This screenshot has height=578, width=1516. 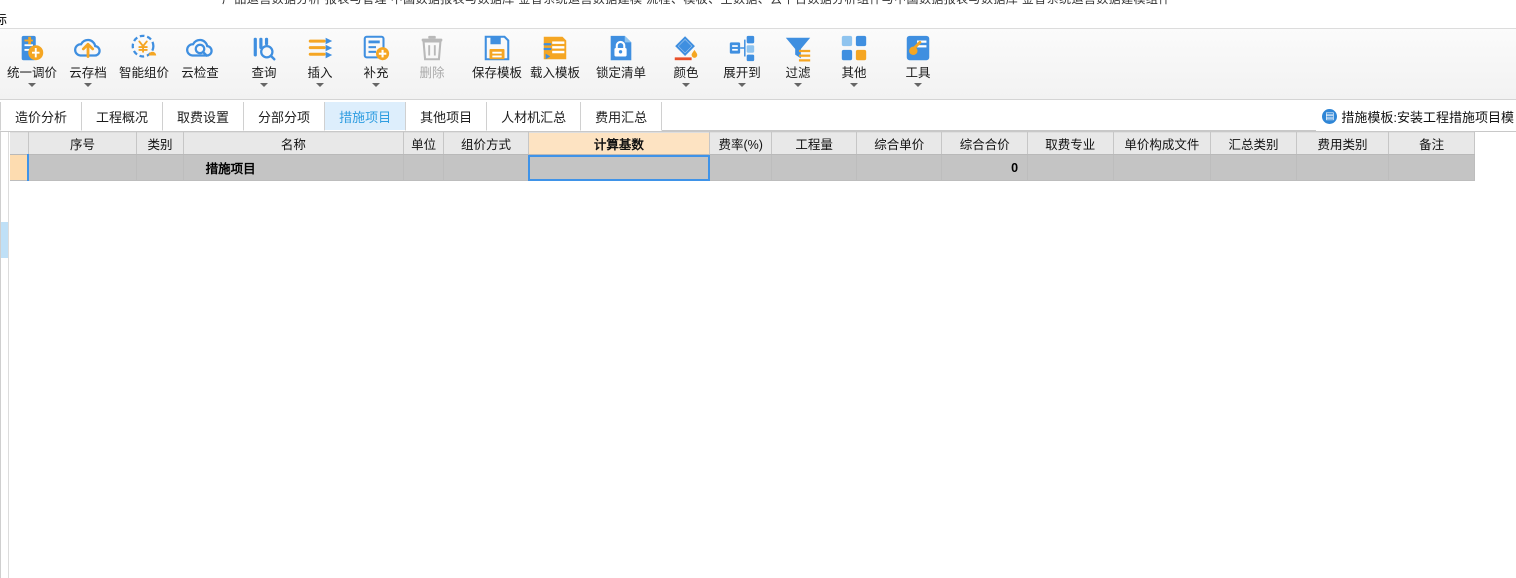 I want to click on column-header-price-file: 单价构成文件, so click(x=1162, y=143).